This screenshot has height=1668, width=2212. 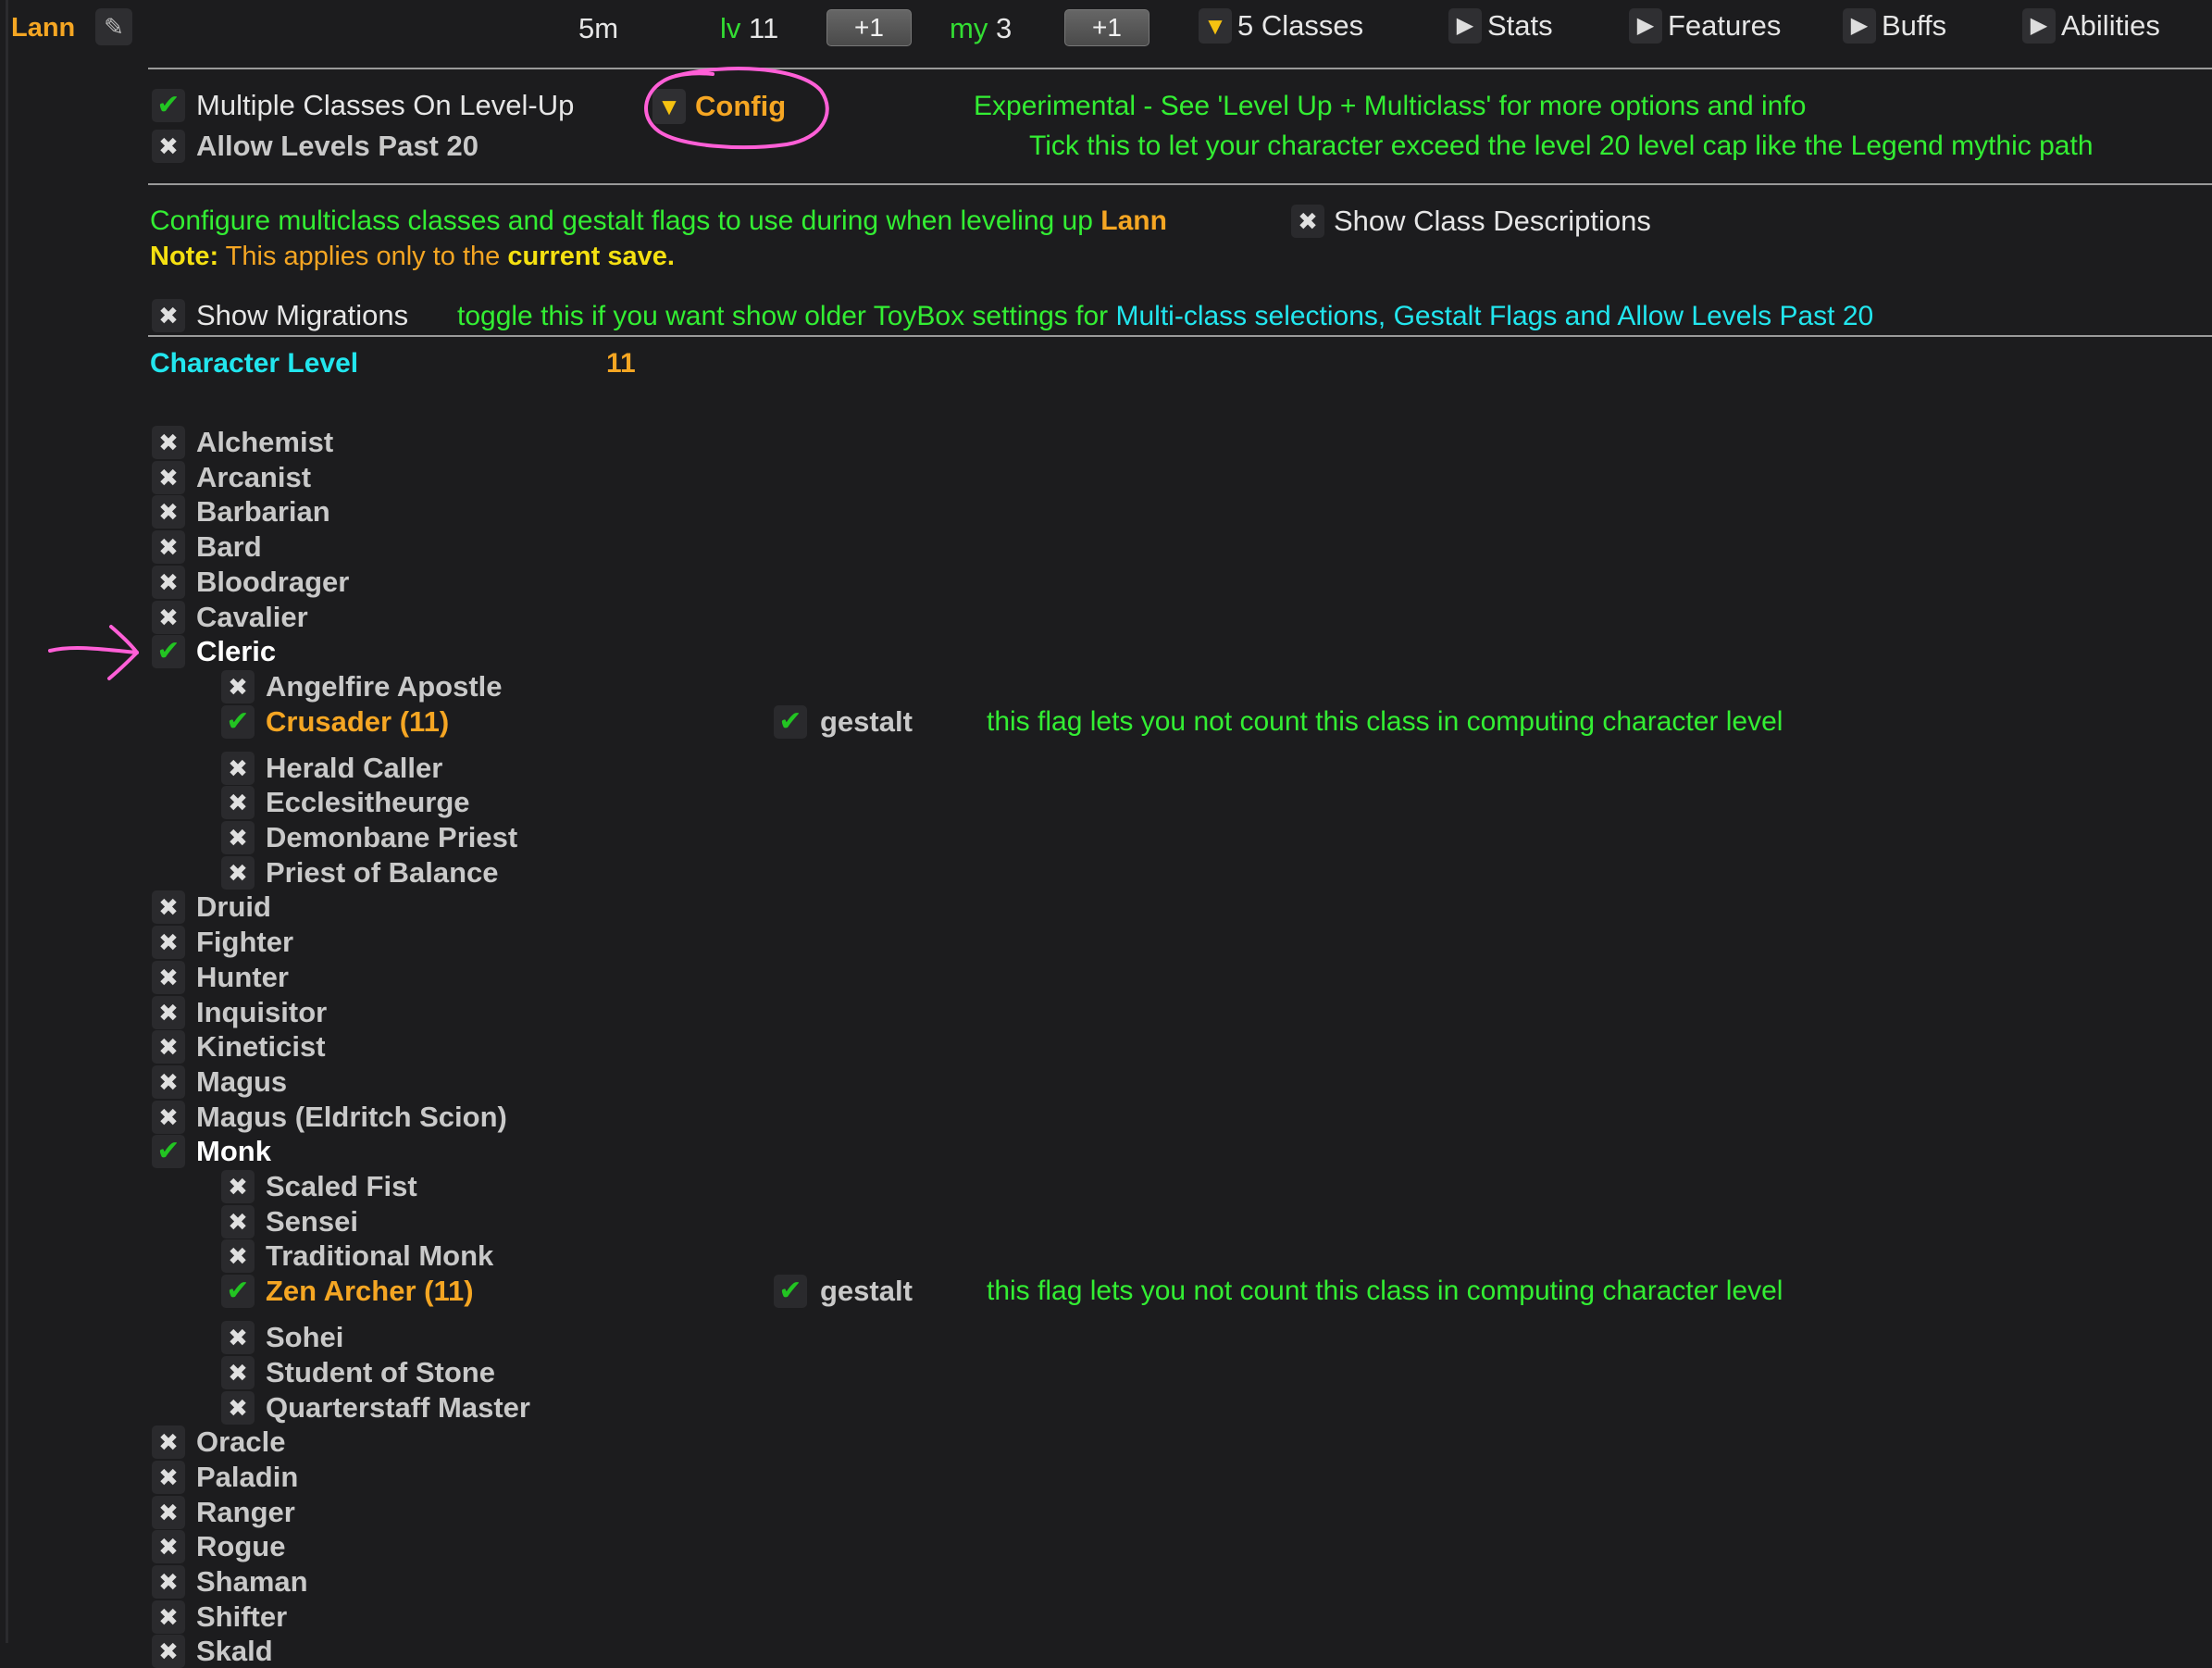 I want to click on archetype-row: ✖ Sohei, so click(x=282, y=1338).